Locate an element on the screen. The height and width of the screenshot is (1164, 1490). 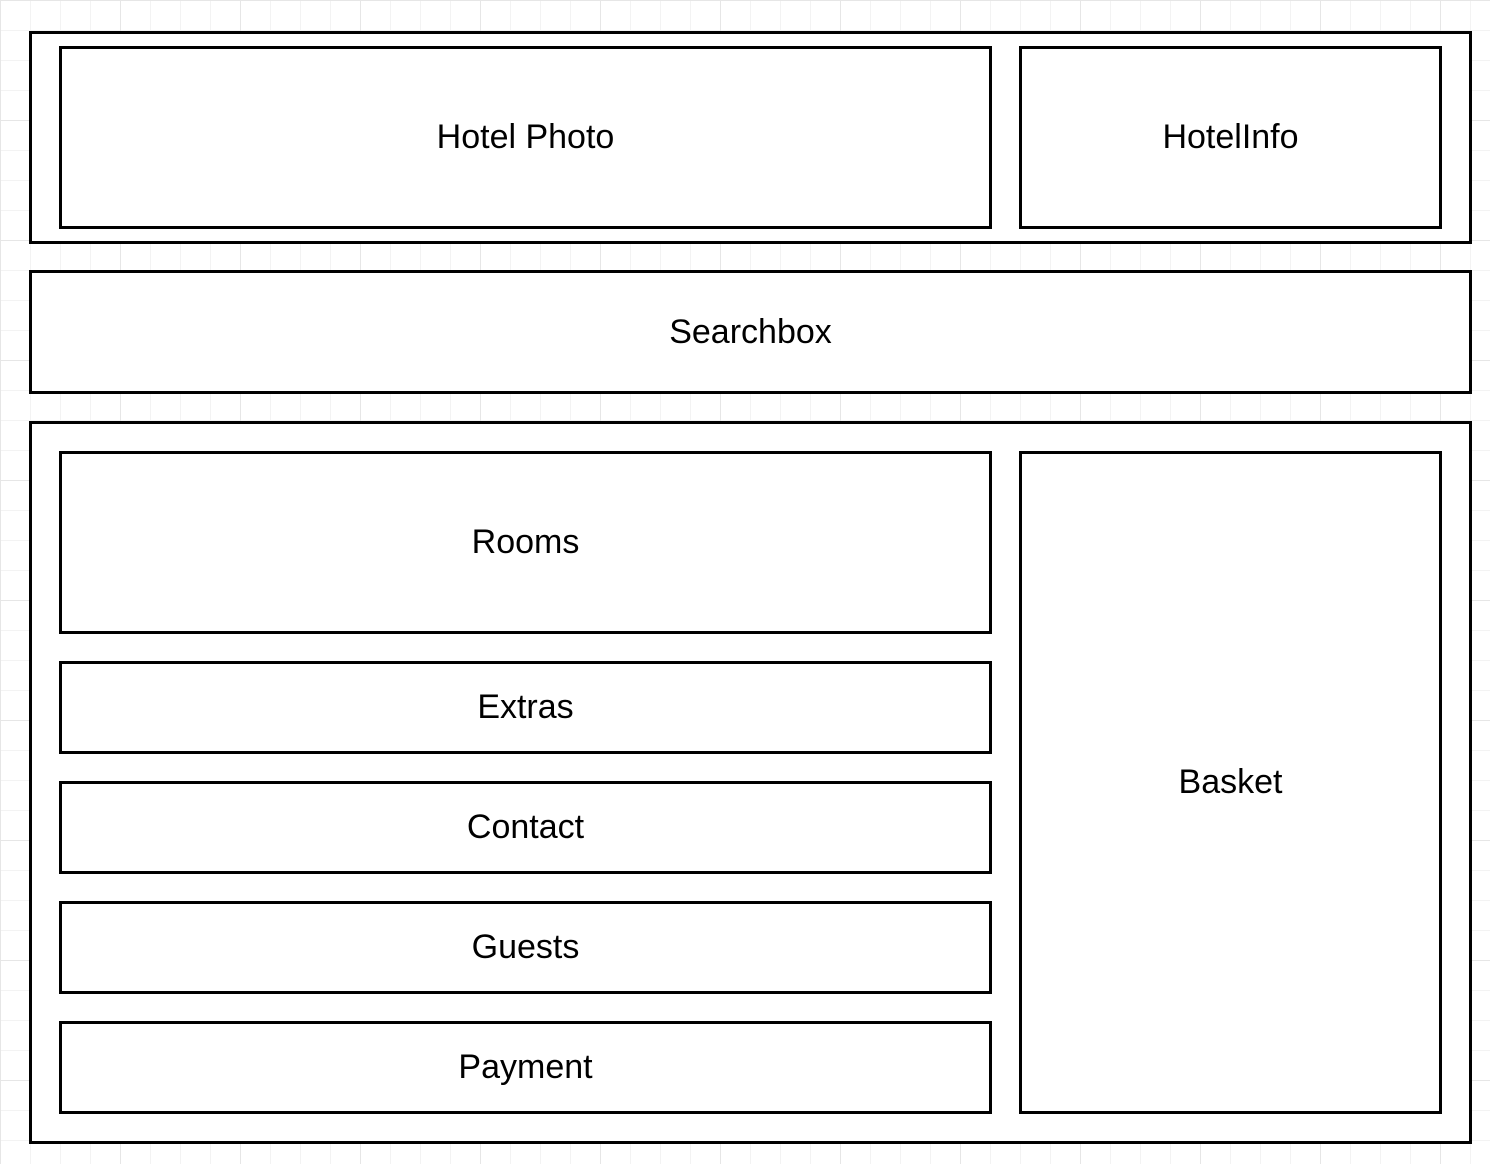
searchbox: Searchbox is located at coordinates (750, 332).